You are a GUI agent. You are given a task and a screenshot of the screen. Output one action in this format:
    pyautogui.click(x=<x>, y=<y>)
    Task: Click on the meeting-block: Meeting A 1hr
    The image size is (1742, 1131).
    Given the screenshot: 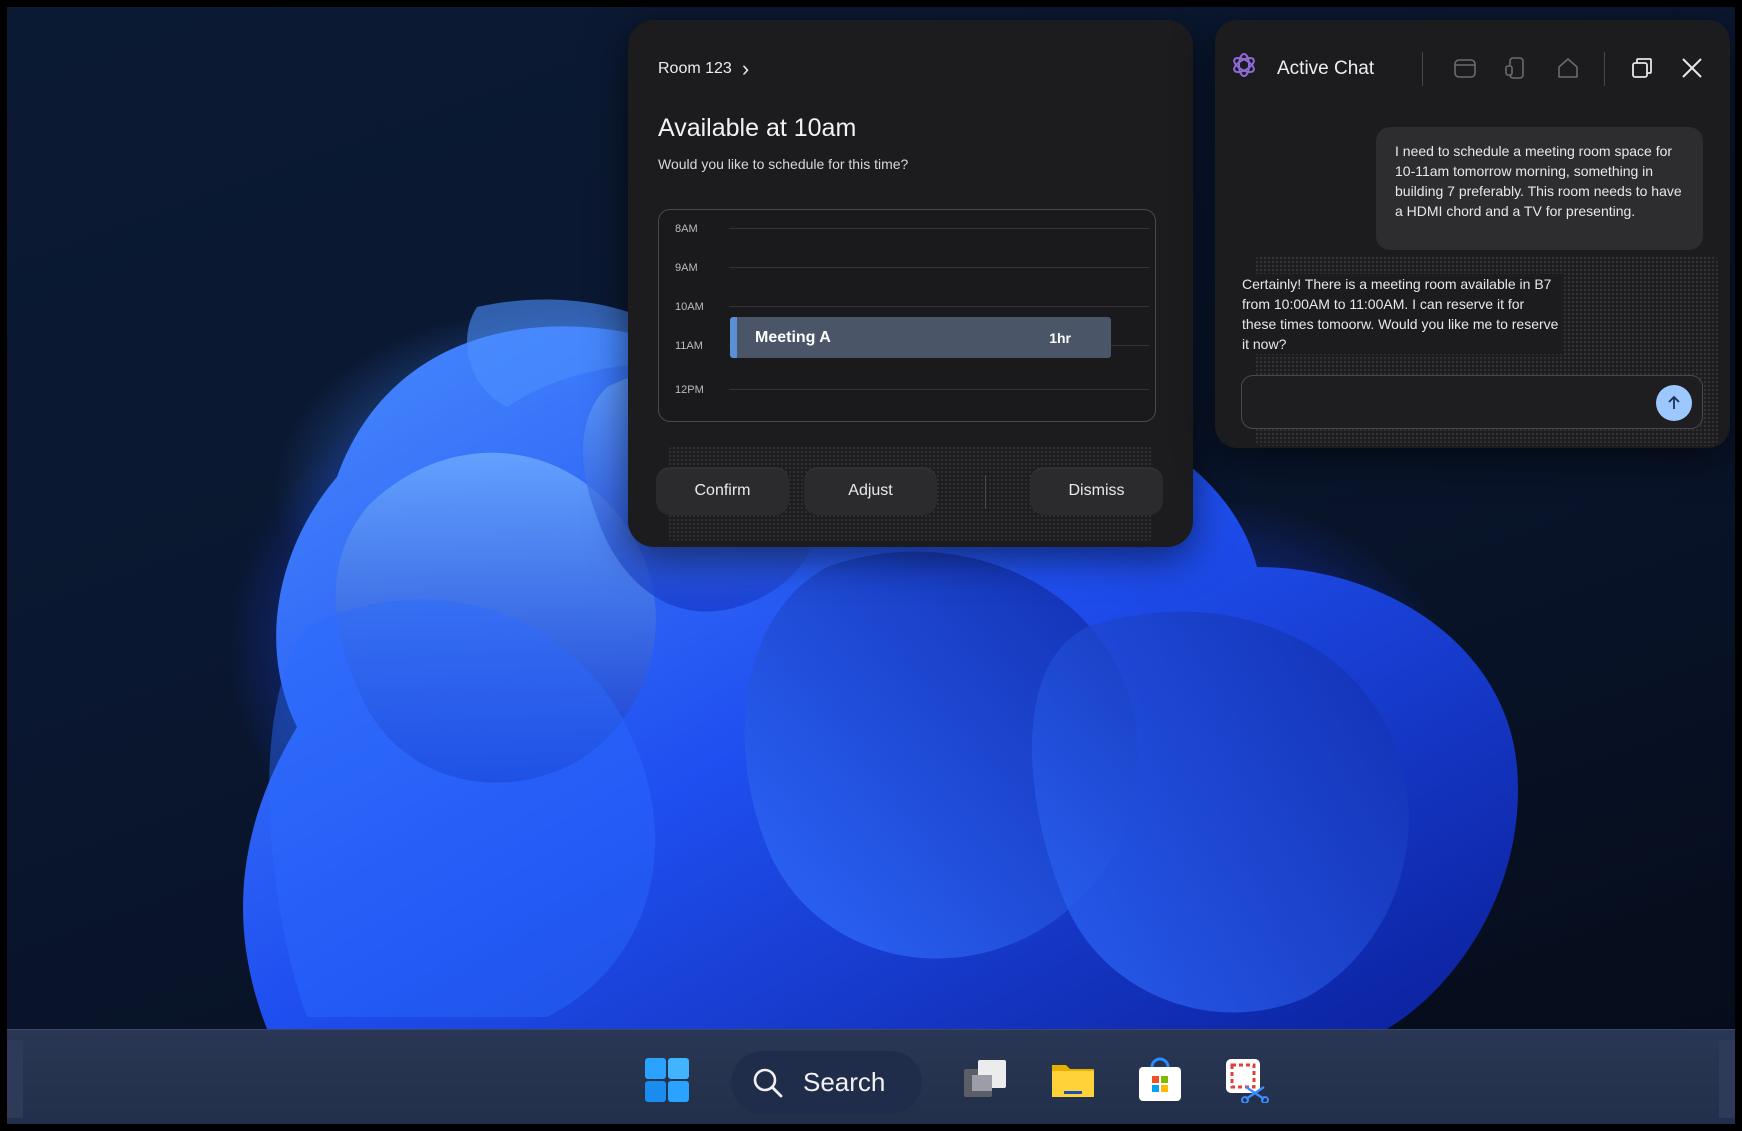 What is the action you would take?
    pyautogui.click(x=920, y=337)
    